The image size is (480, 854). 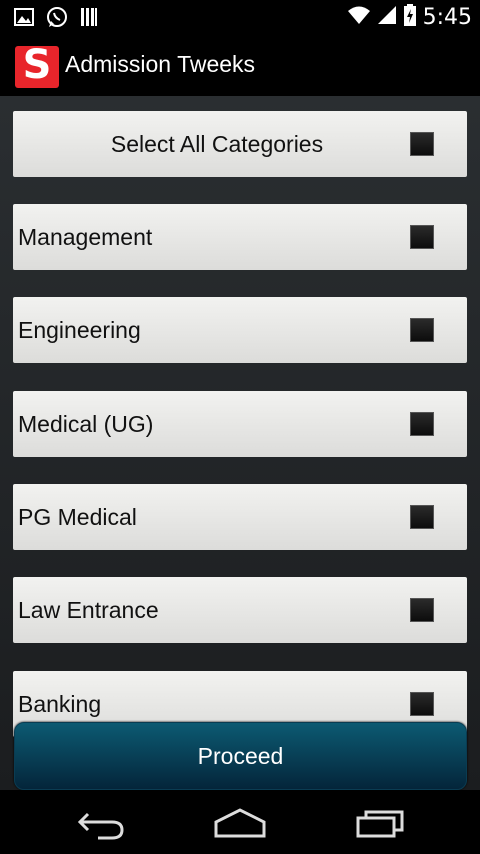 What do you see at coordinates (447, 17) in the screenshot?
I see `clock: 5:45` at bounding box center [447, 17].